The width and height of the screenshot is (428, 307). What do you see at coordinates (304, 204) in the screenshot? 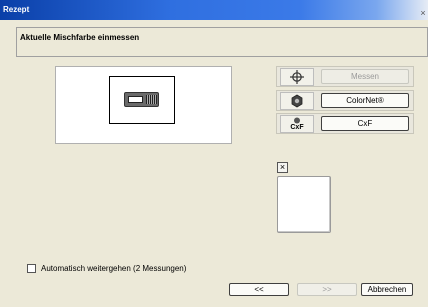
I see `color-swatch` at bounding box center [304, 204].